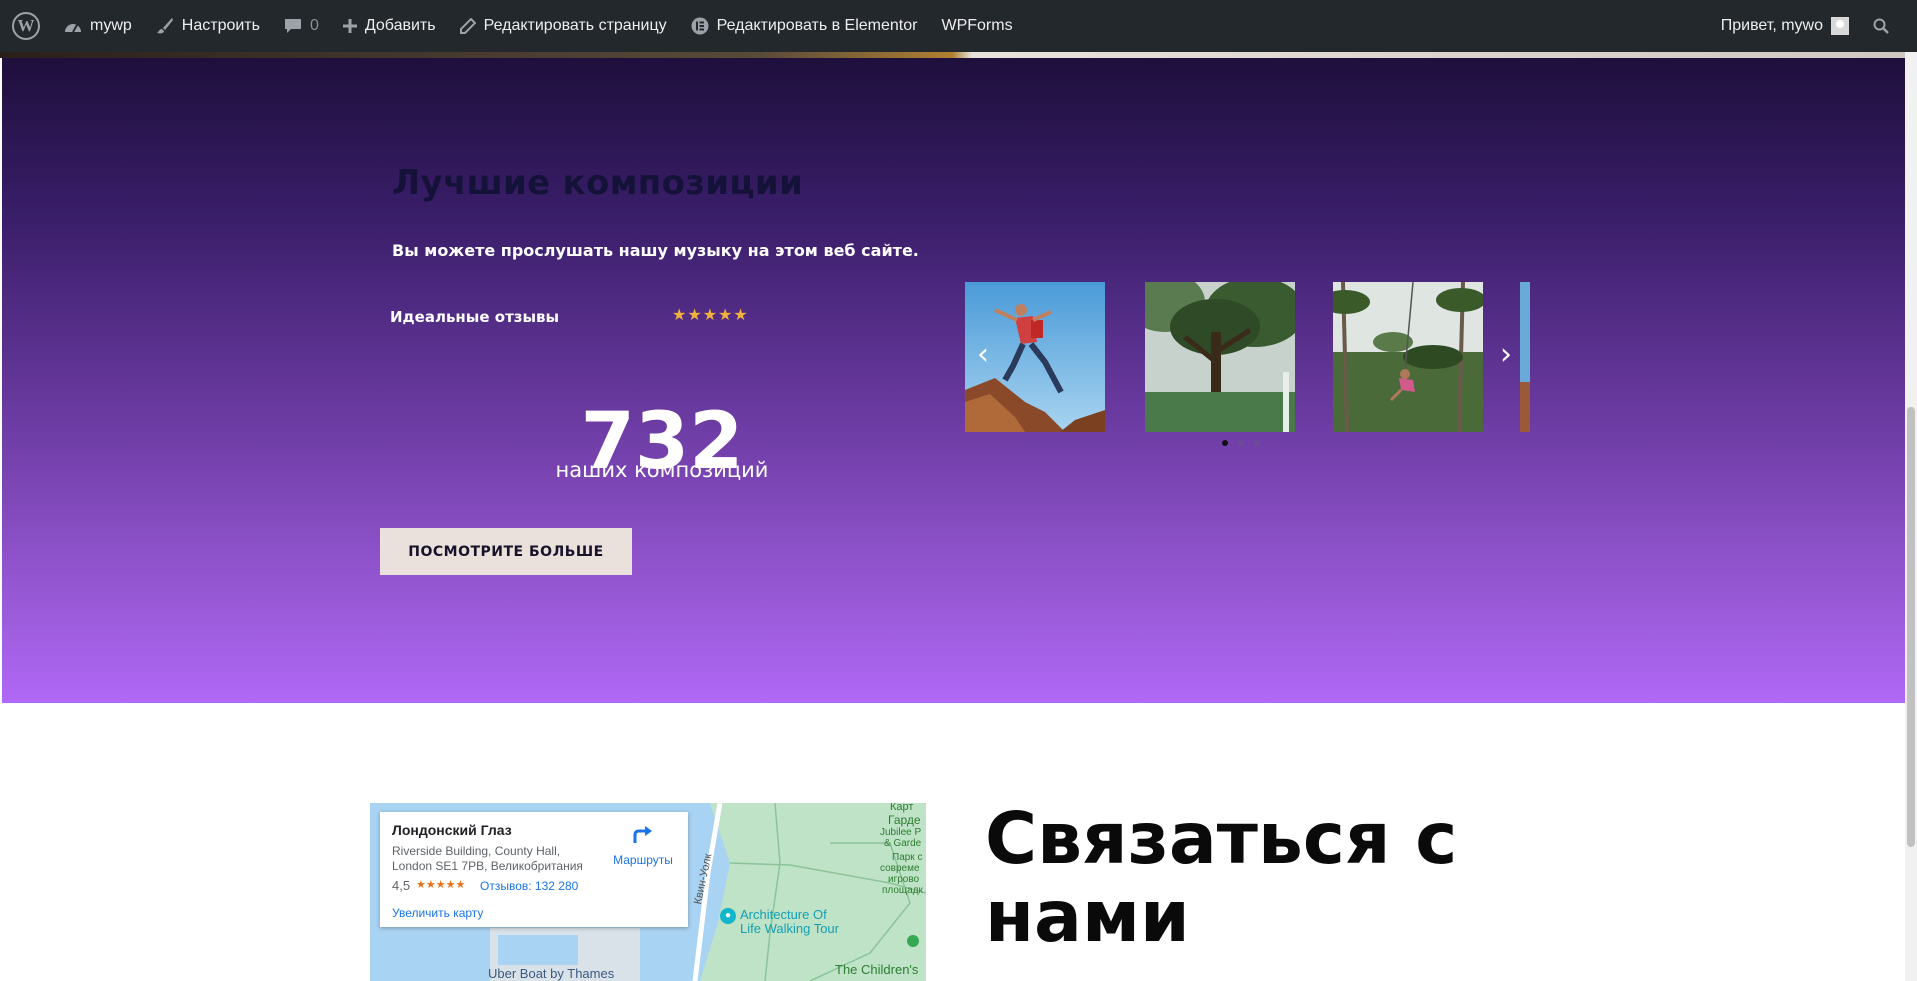  I want to click on directions-label: Маршруты, so click(643, 860).